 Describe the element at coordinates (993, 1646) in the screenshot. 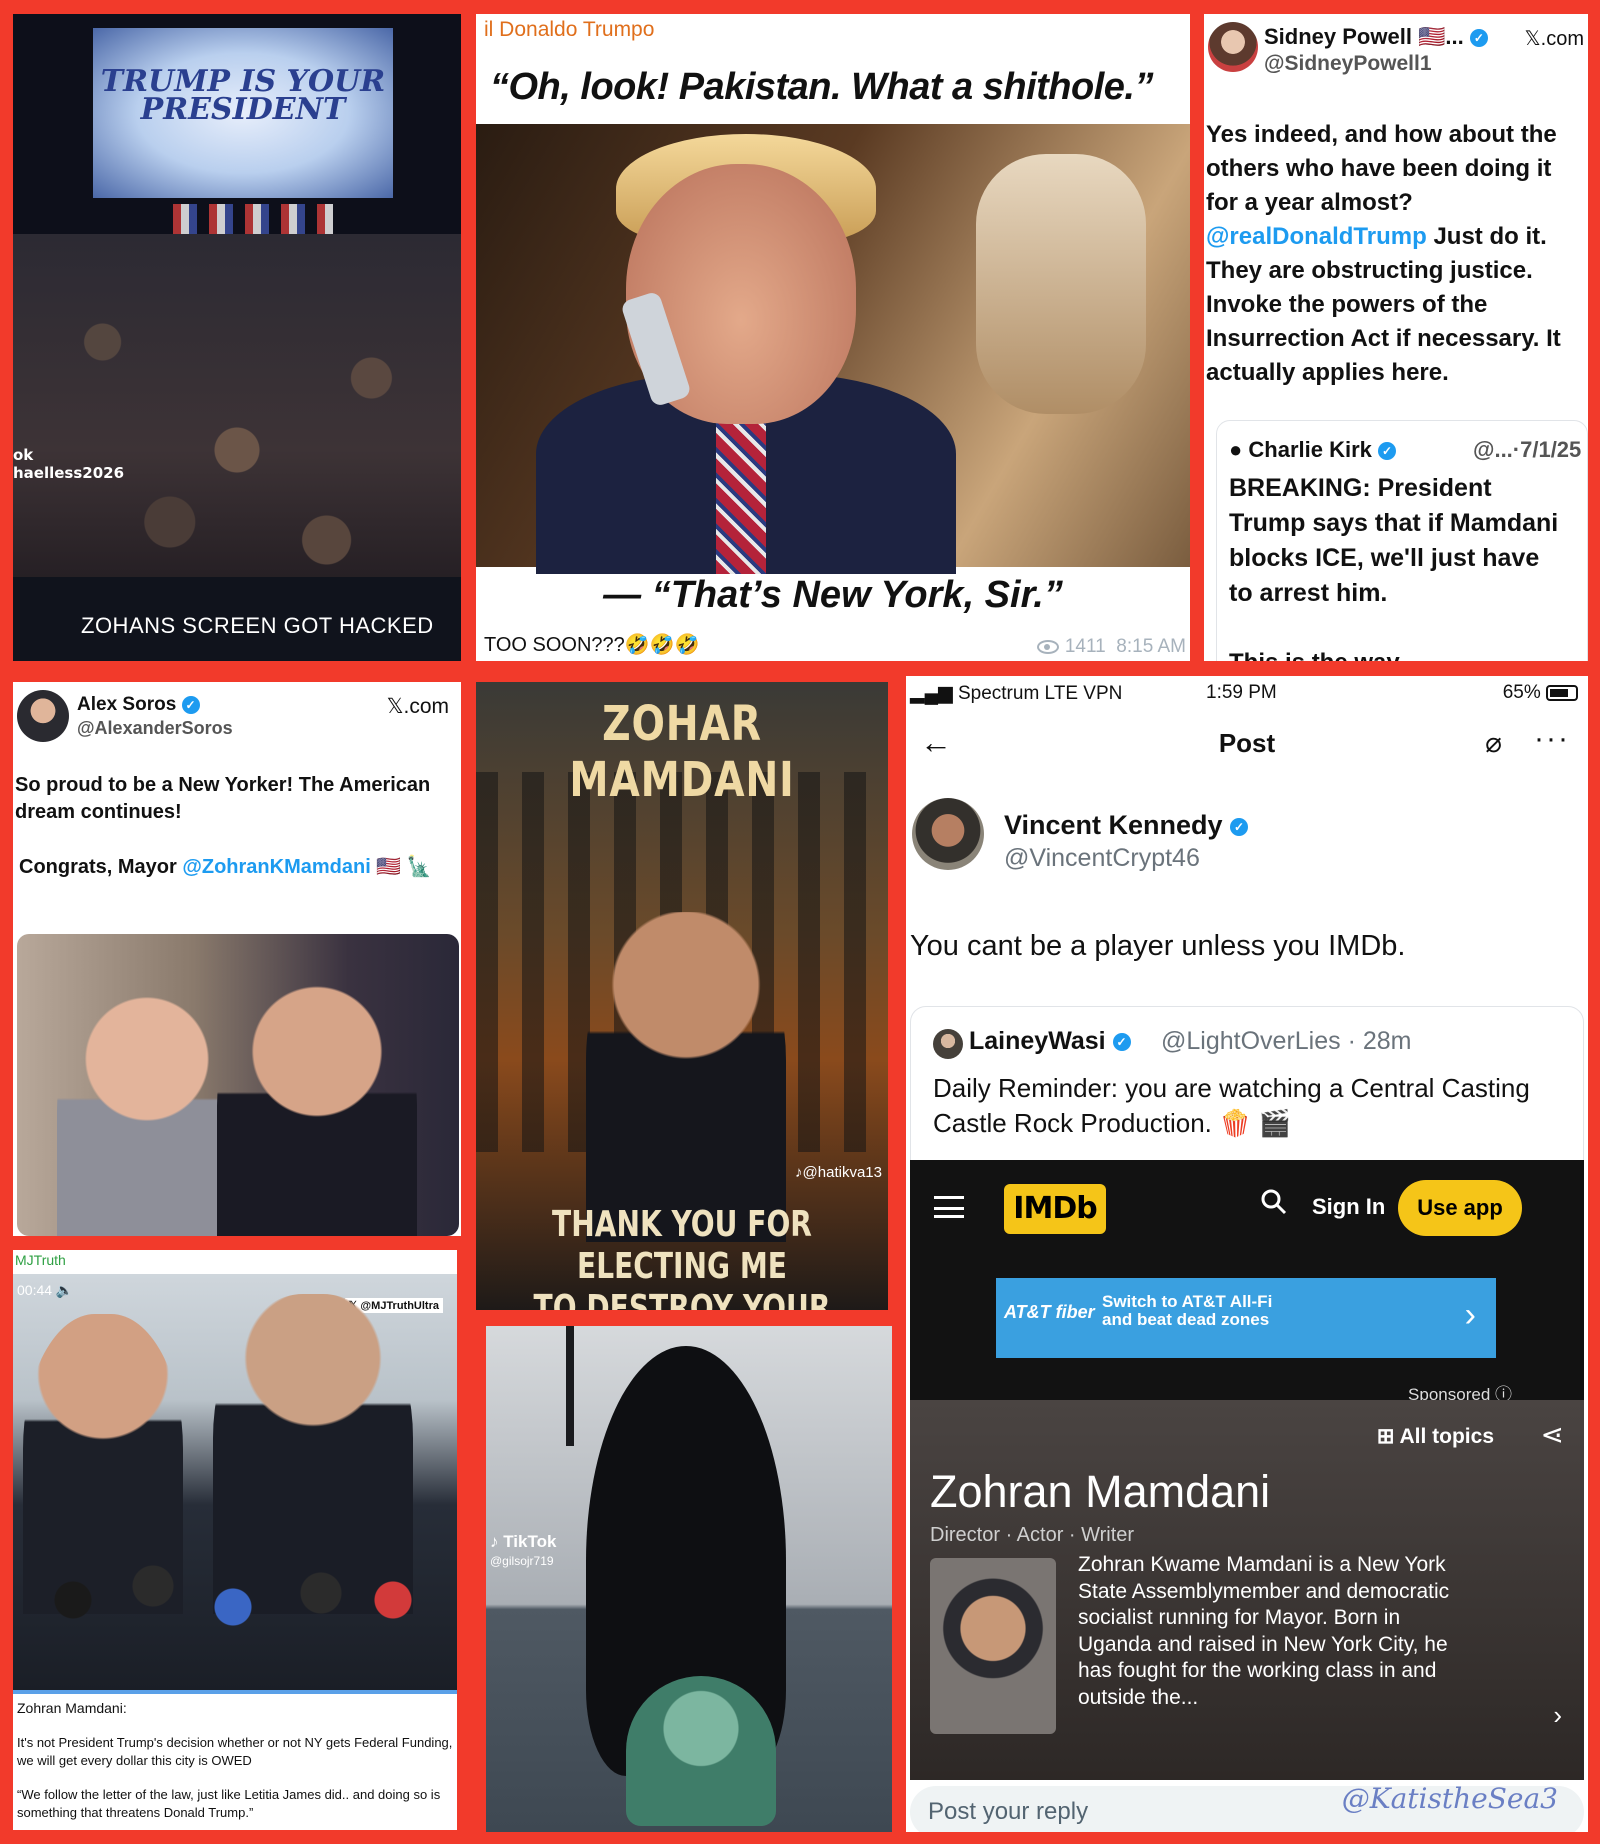

I see `person-photo` at that location.